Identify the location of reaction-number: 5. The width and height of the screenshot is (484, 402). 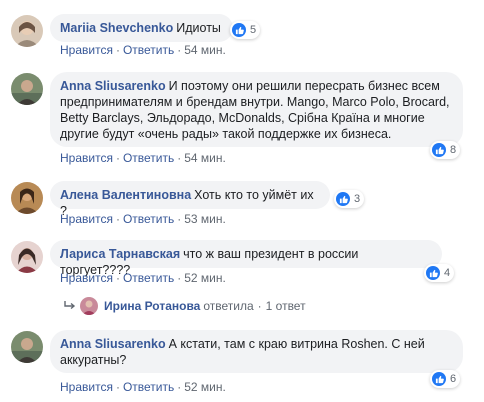
(253, 30).